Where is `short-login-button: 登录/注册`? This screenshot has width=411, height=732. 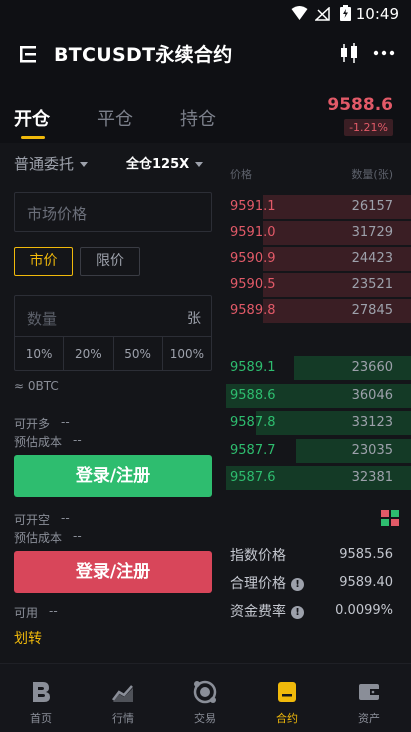
short-login-button: 登录/注册 is located at coordinates (113, 572).